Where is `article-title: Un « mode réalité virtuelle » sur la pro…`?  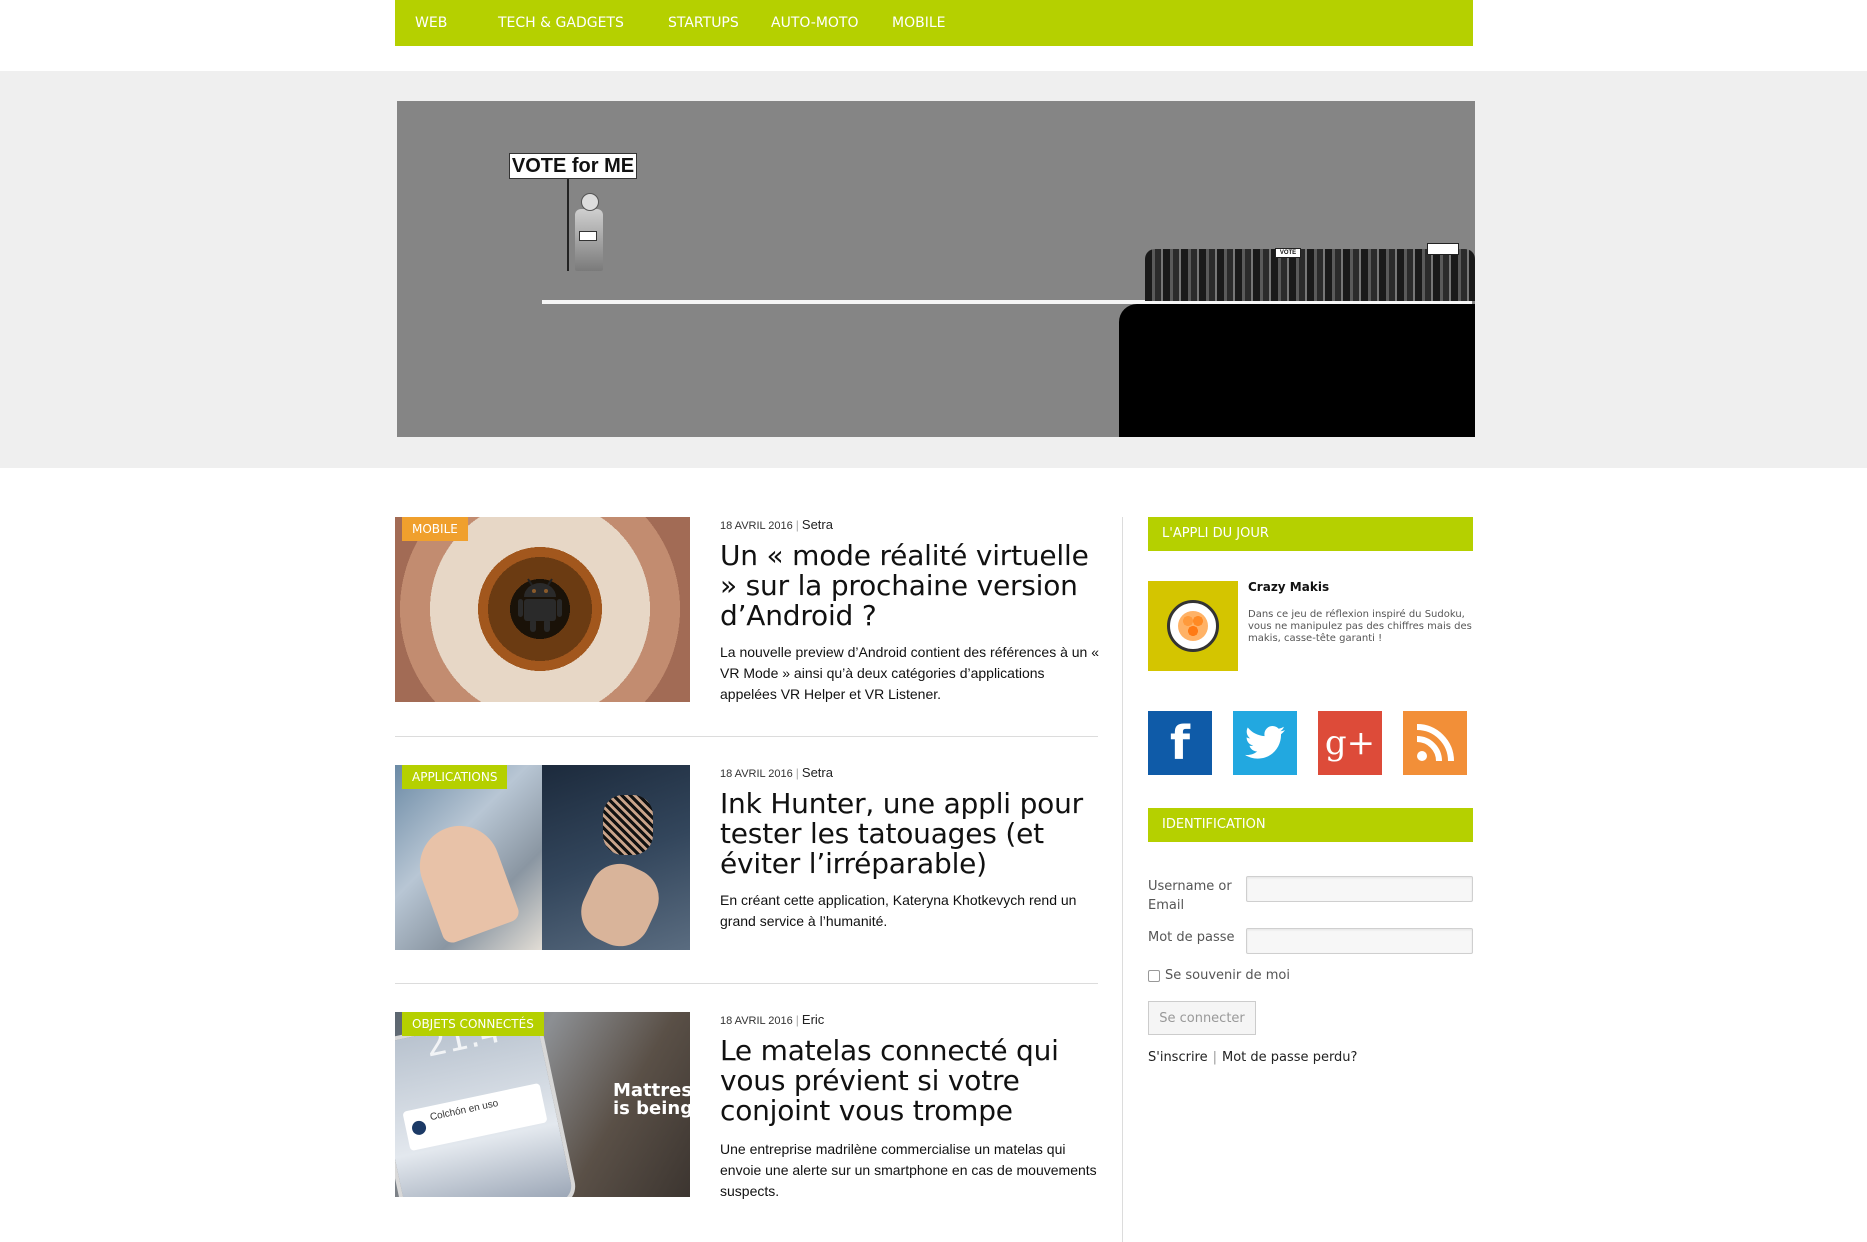
article-title: Un « mode réalité virtuelle » sur la pro… is located at coordinates (910, 586).